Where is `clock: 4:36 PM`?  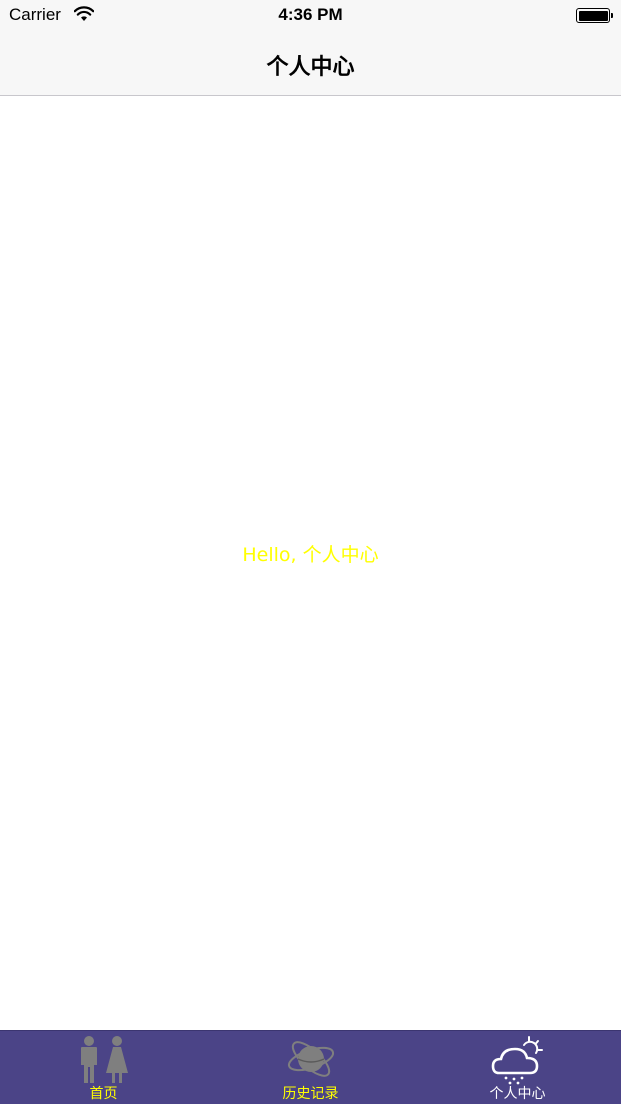 clock: 4:36 PM is located at coordinates (310, 14).